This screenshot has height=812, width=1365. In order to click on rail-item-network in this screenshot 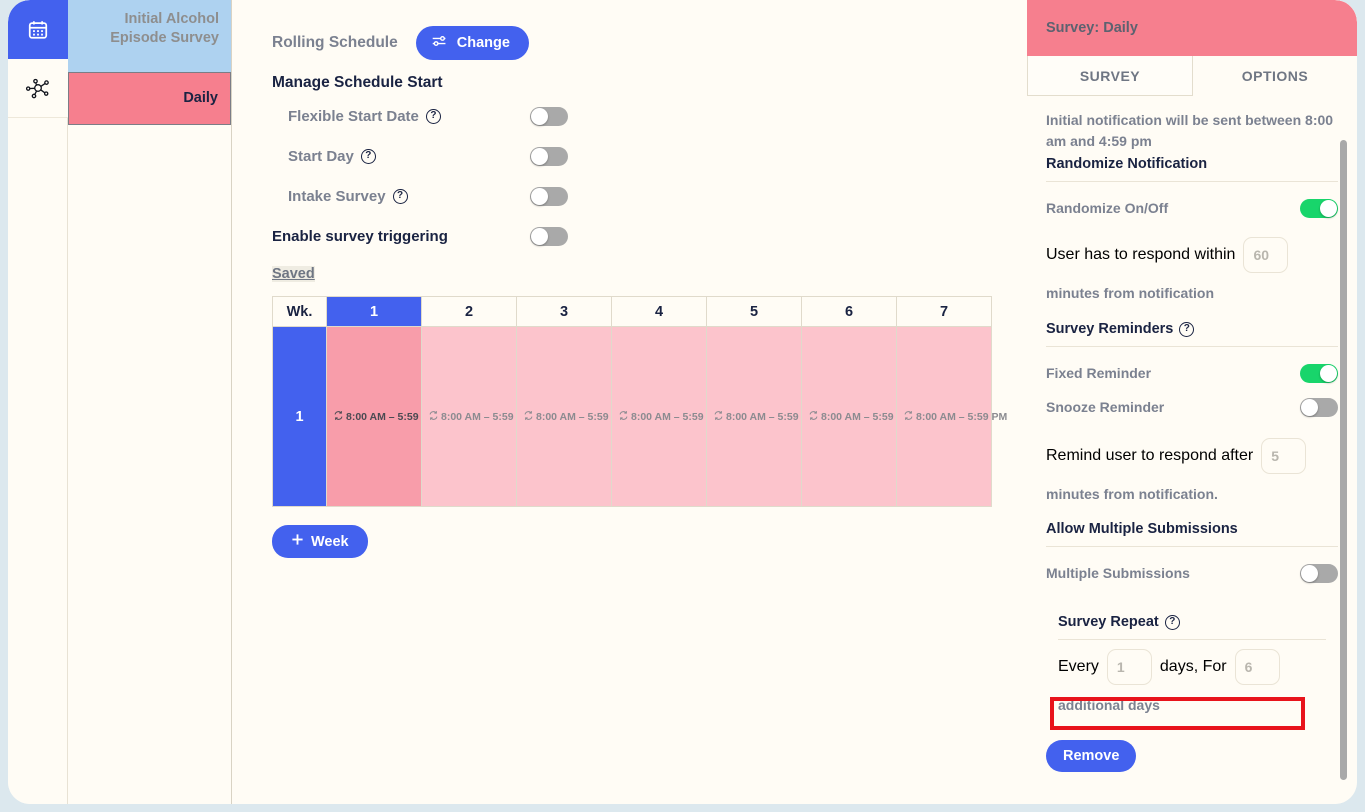, I will do `click(38, 88)`.